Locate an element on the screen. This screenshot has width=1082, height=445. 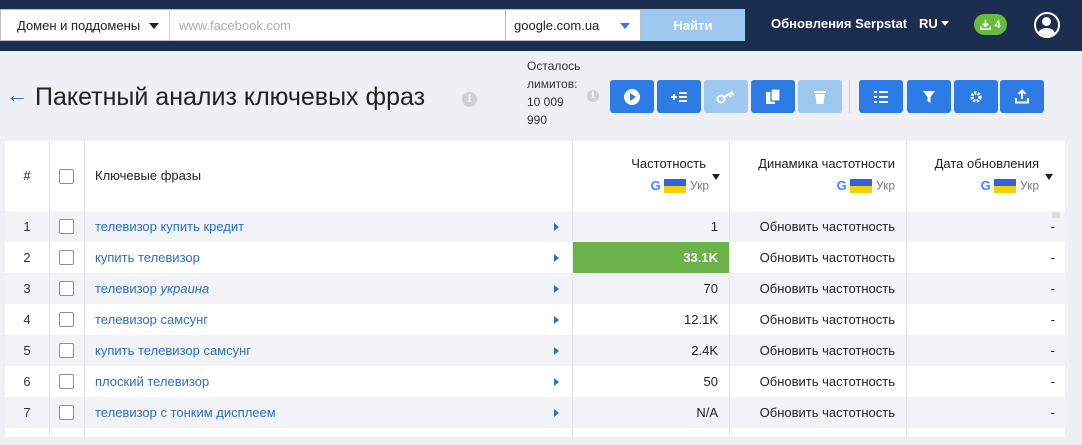
keyword-link: купить телевизор самсунг is located at coordinates (173, 350).